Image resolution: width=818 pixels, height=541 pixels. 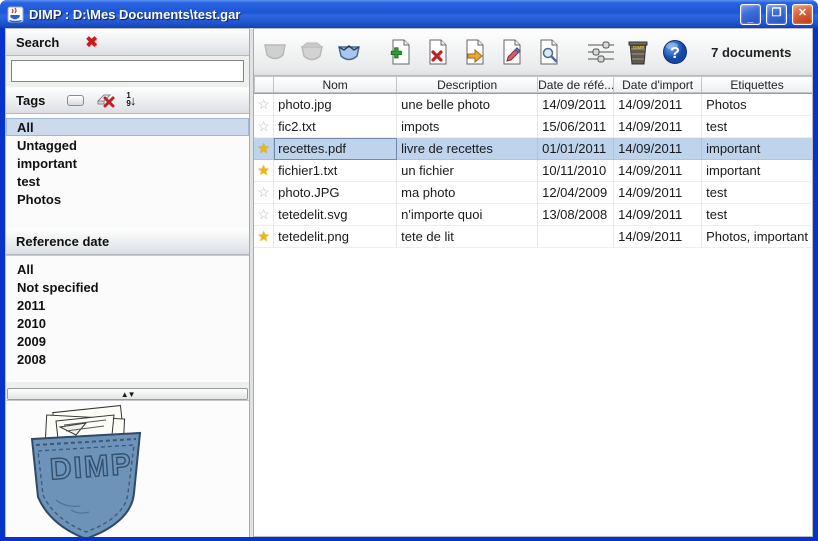 What do you see at coordinates (131, 100) in the screenshot?
I see `sort-numeric-icon: 1 9 ↓` at bounding box center [131, 100].